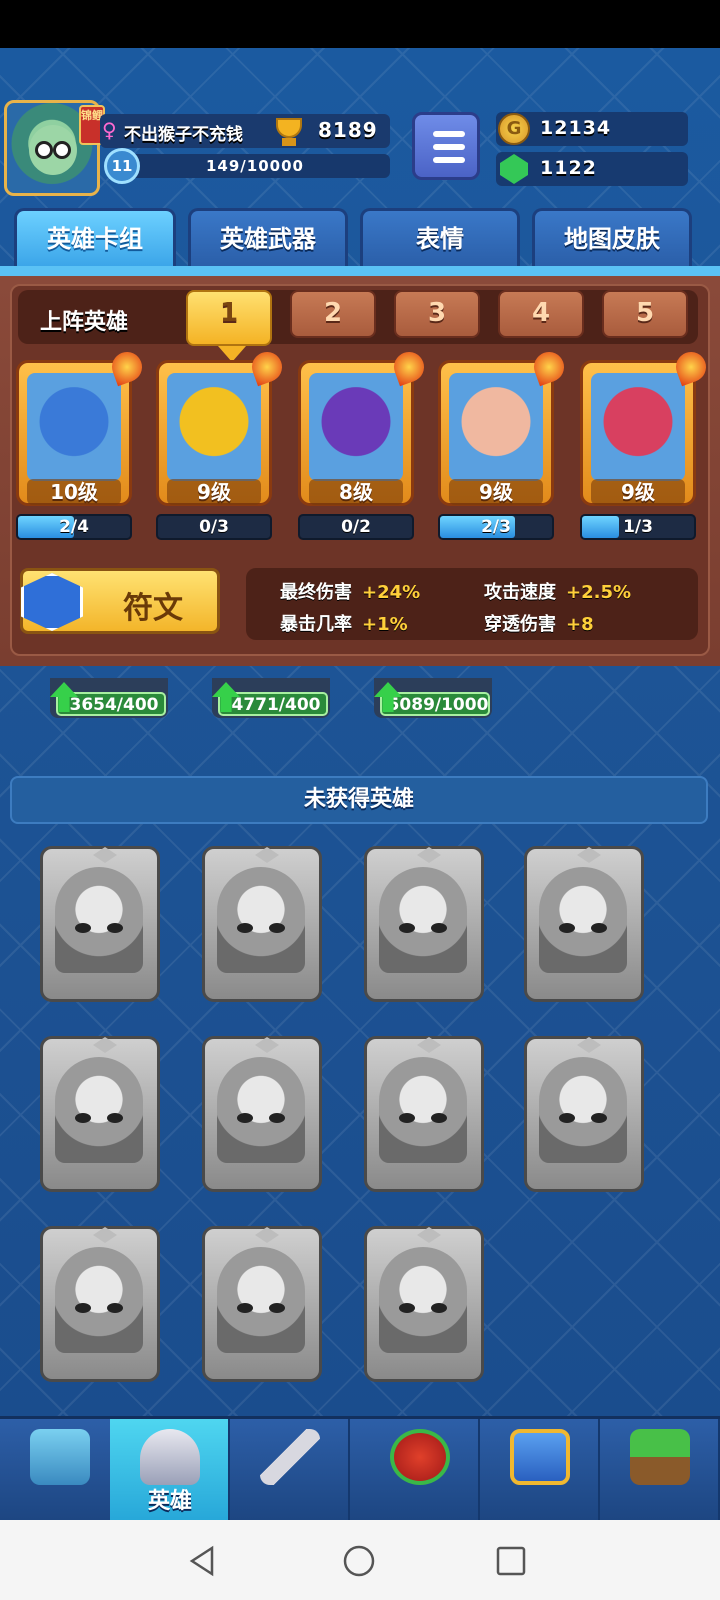 The height and width of the screenshot is (1600, 720). What do you see at coordinates (60, 1457) in the screenshot?
I see `treasure-chest-icon` at bounding box center [60, 1457].